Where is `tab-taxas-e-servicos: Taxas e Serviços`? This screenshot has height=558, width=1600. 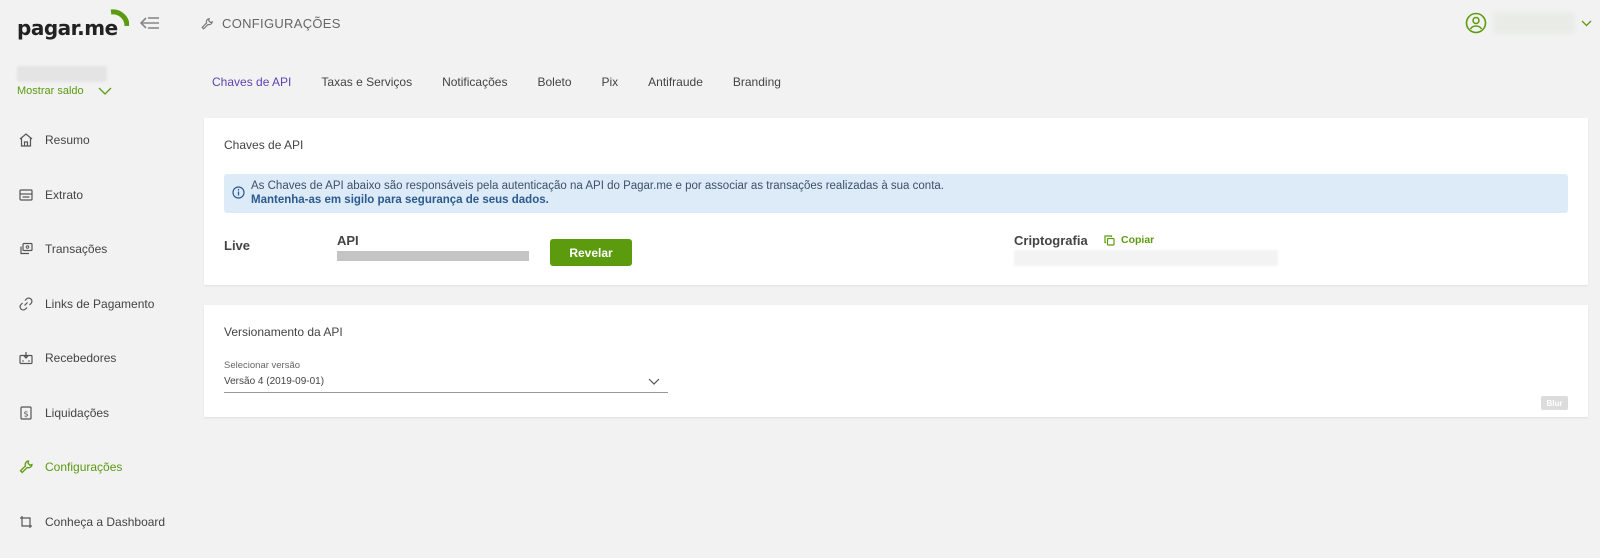
tab-taxas-e-servicos: Taxas e Serviços is located at coordinates (366, 82).